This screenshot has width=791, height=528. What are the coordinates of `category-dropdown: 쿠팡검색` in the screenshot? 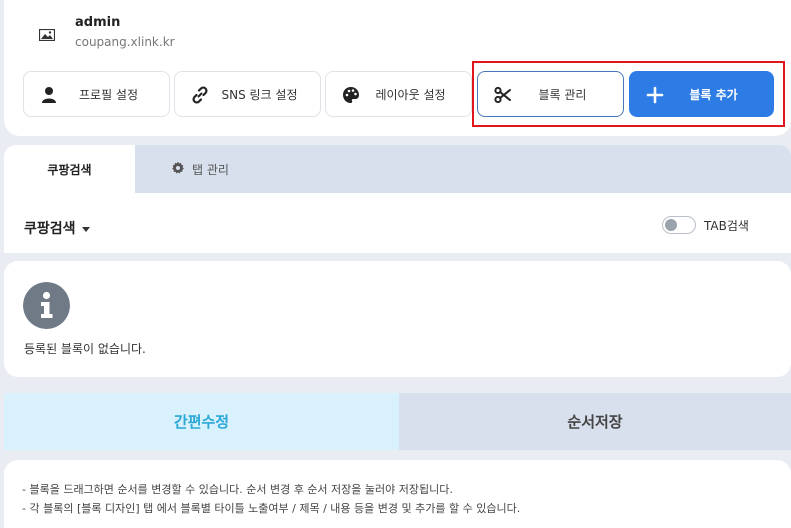 It's located at (57, 228).